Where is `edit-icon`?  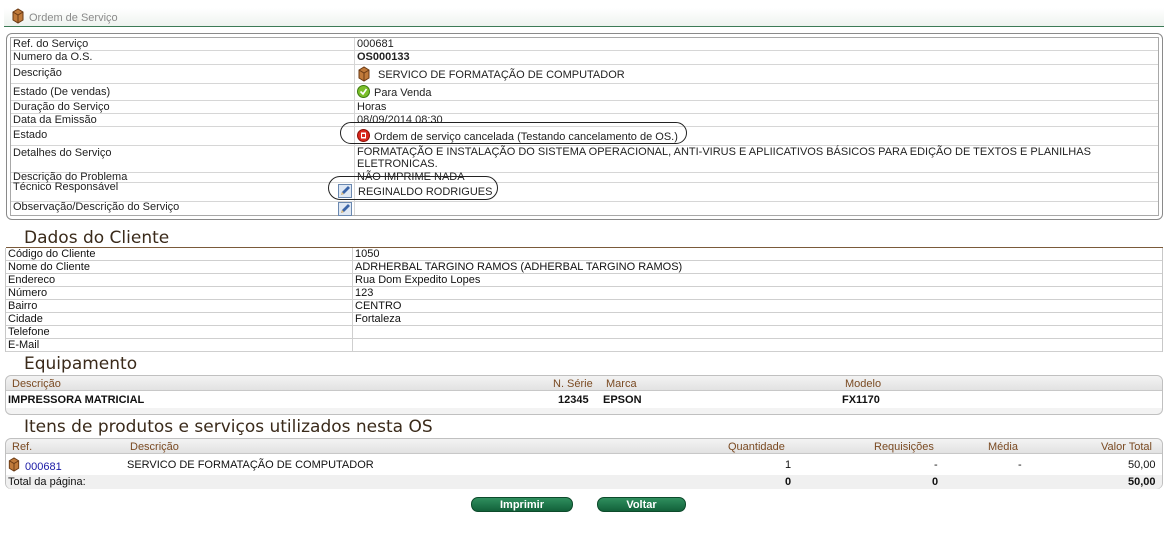
edit-icon is located at coordinates (345, 210).